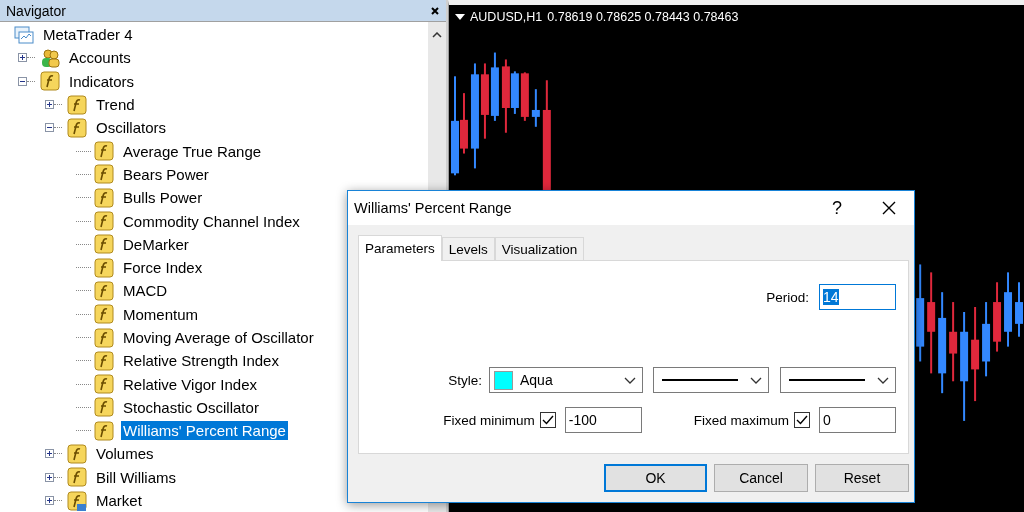  What do you see at coordinates (489, 420) in the screenshot?
I see `checkbox-label: Fixed minimum` at bounding box center [489, 420].